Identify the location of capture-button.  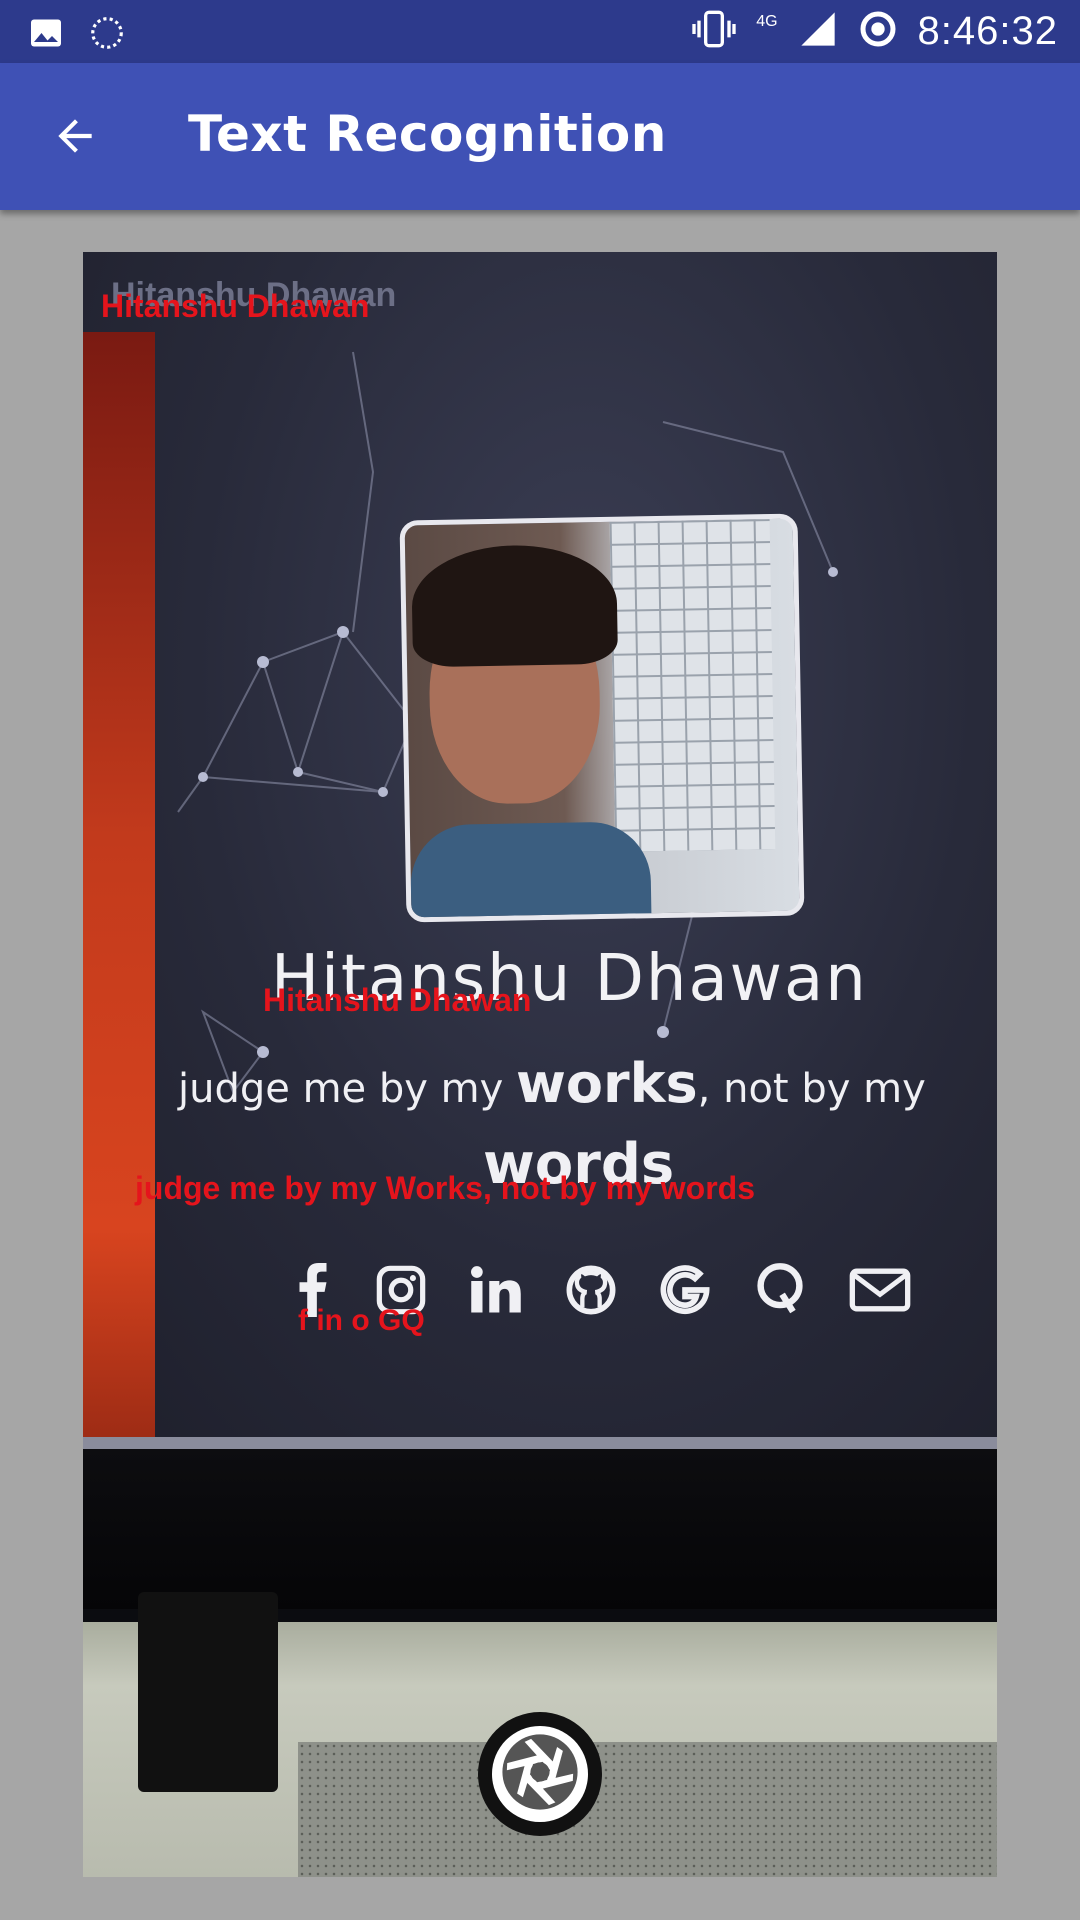
(540, 1774).